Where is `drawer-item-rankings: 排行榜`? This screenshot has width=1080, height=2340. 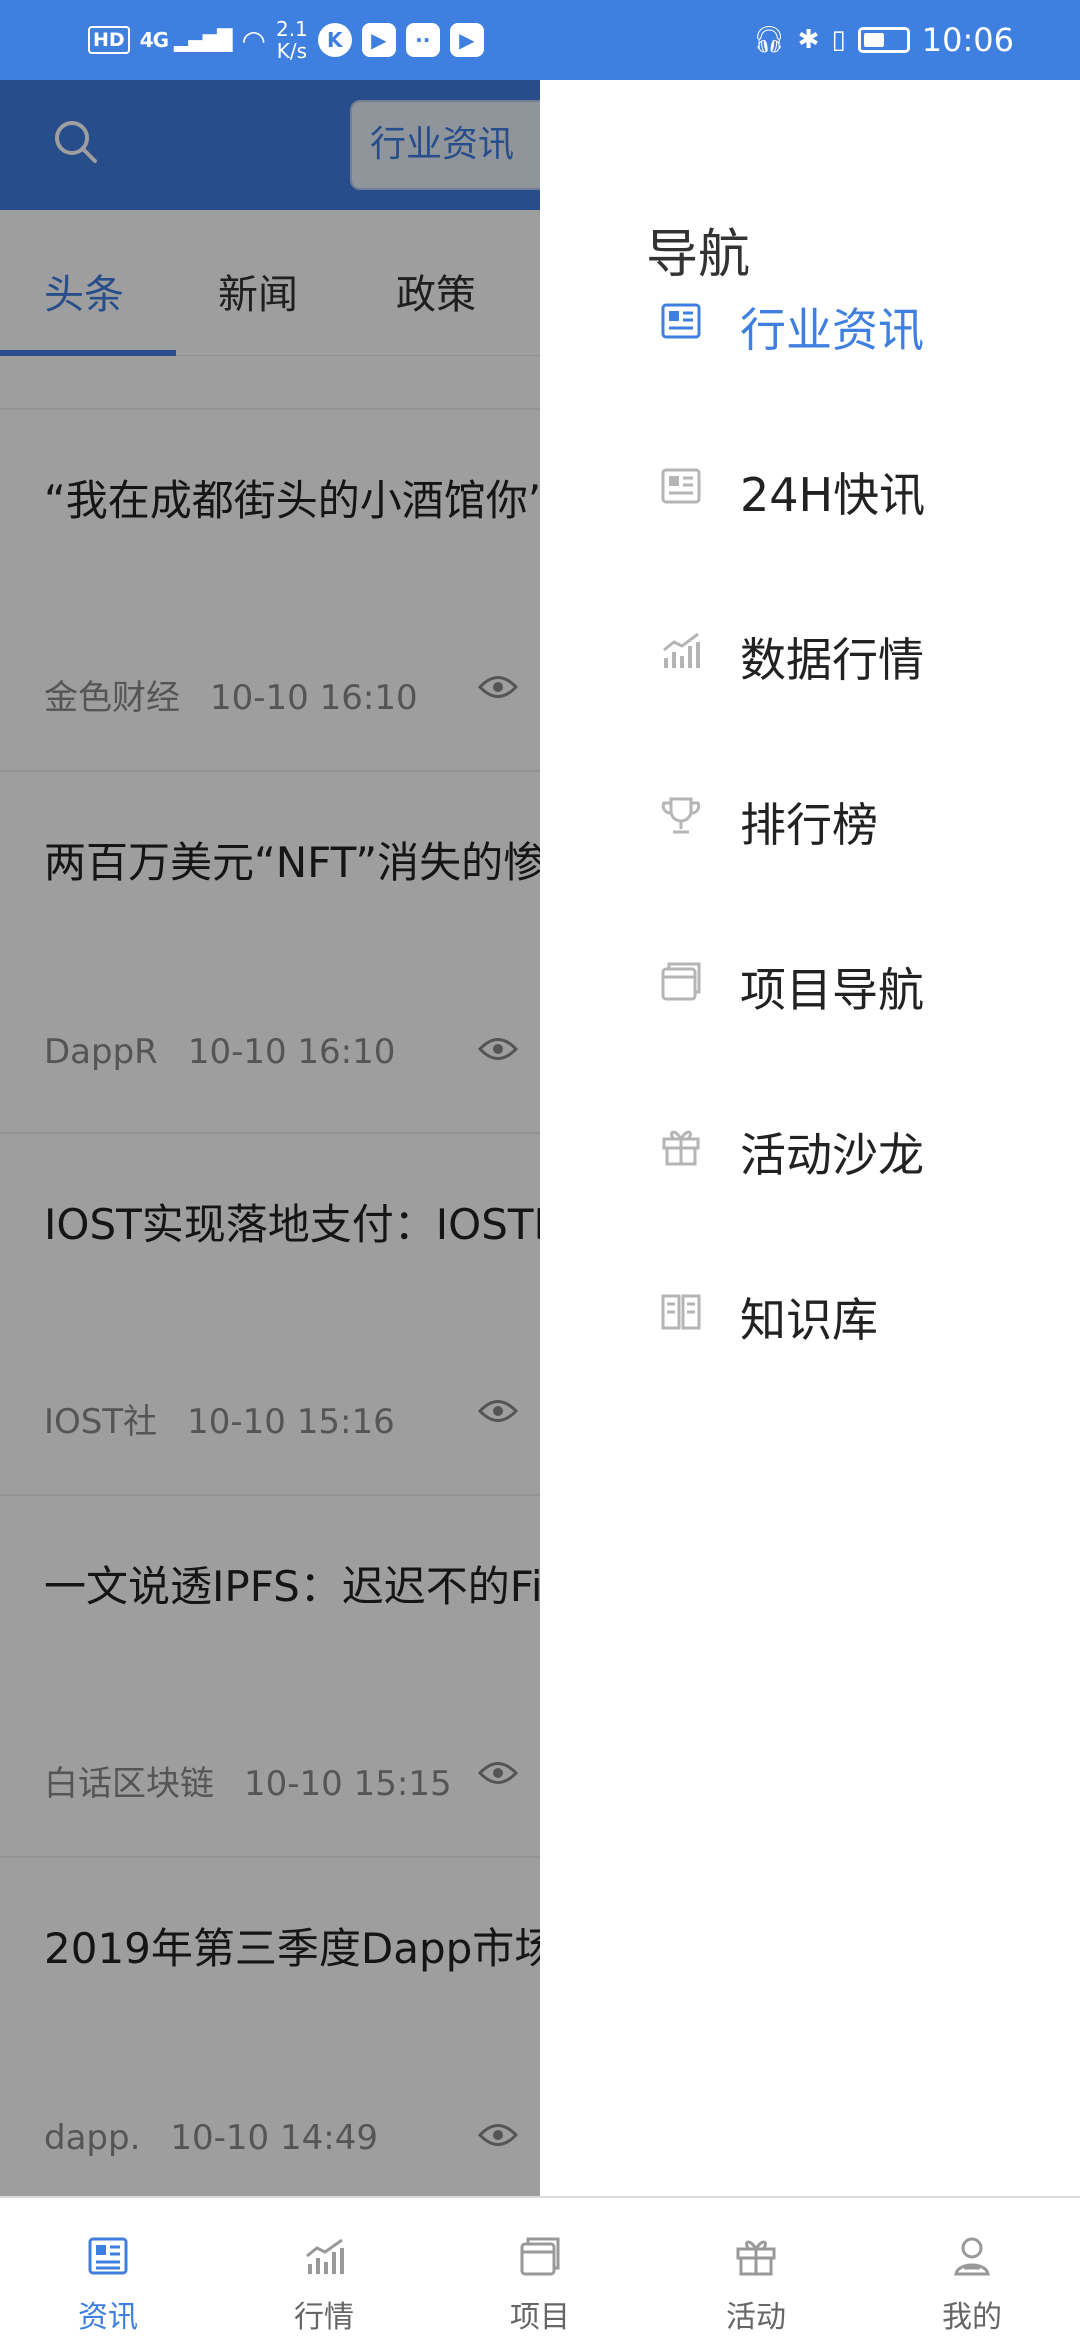
drawer-item-rankings: 排行榜 is located at coordinates (810, 816).